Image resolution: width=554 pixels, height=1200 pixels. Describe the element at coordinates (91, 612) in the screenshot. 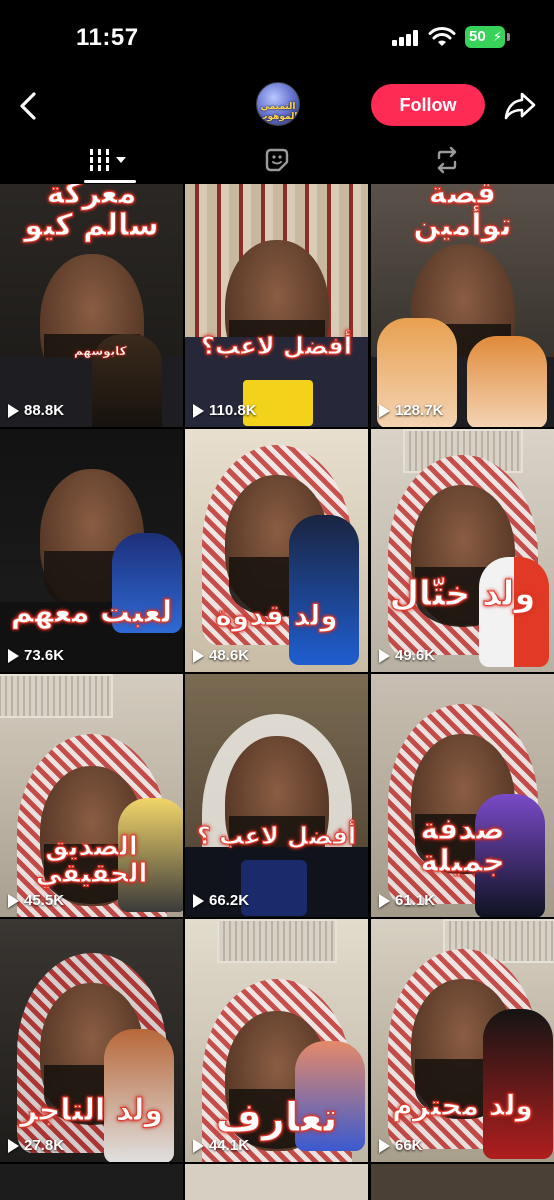

I see `video-title: لعبت معهم` at that location.